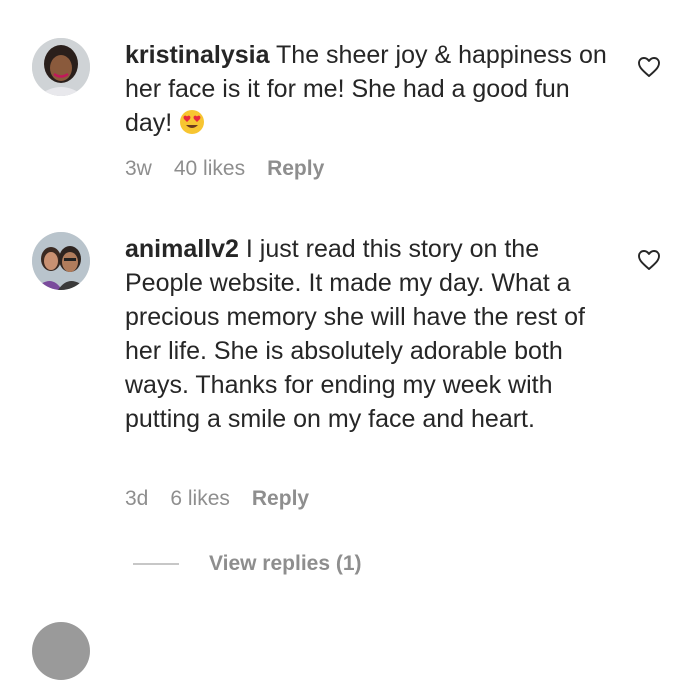 This screenshot has width=700, height=680. I want to click on comment-likes: 40 likes, so click(209, 169).